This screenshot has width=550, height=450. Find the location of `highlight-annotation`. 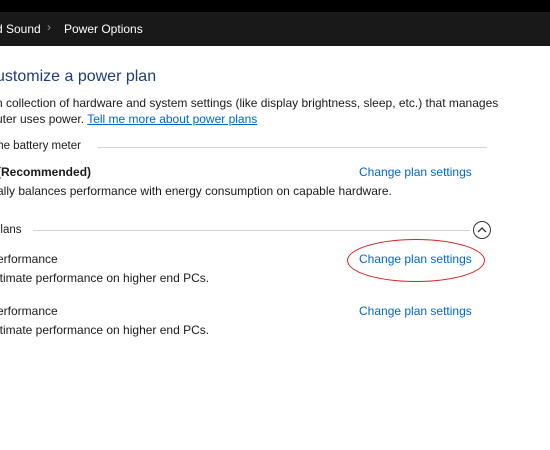

highlight-annotation is located at coordinates (416, 260).